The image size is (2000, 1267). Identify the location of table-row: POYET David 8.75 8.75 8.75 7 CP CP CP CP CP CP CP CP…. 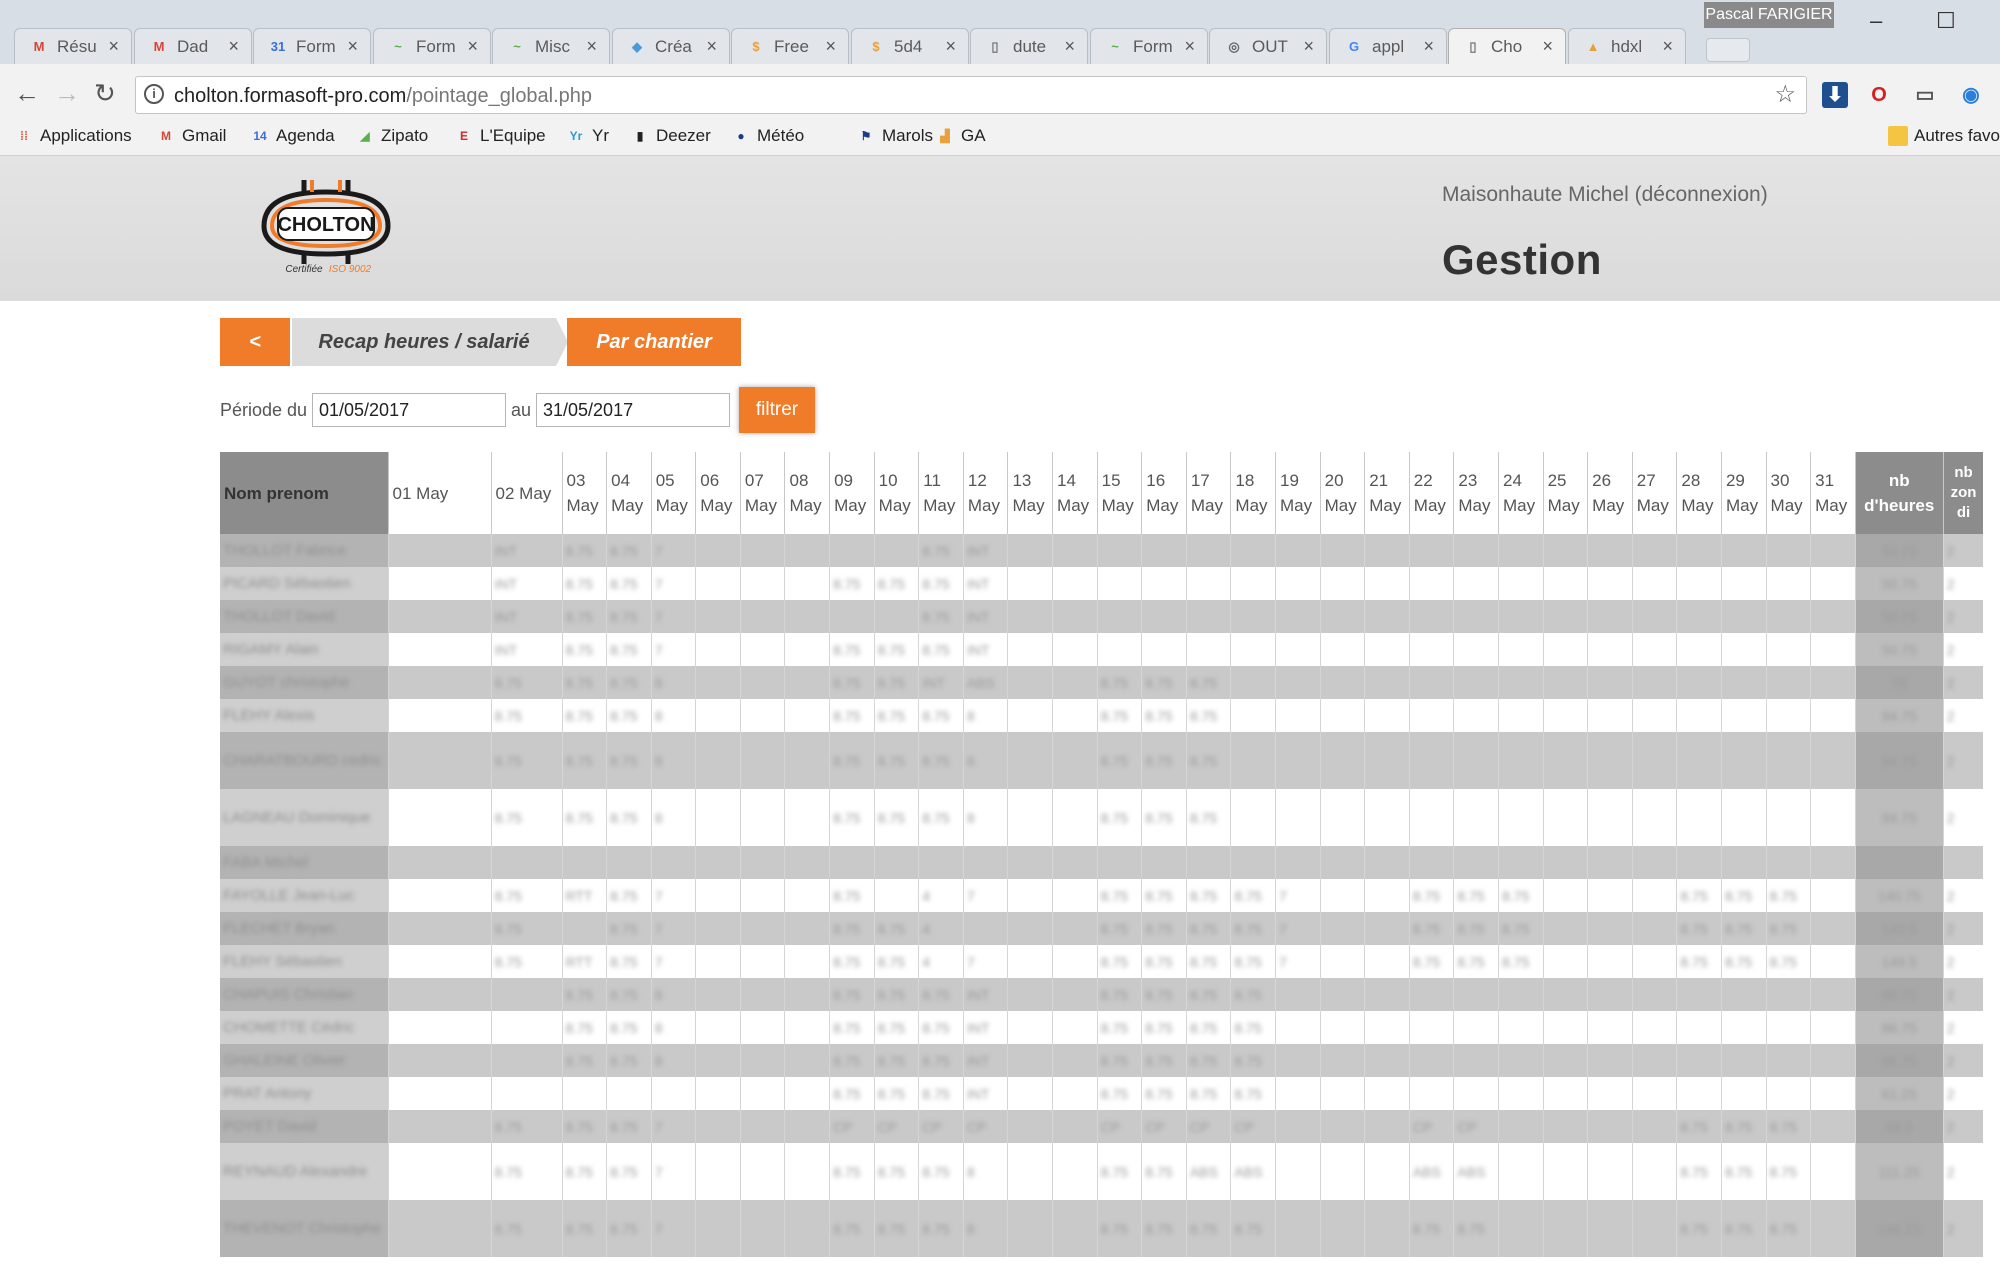
(1102, 1126).